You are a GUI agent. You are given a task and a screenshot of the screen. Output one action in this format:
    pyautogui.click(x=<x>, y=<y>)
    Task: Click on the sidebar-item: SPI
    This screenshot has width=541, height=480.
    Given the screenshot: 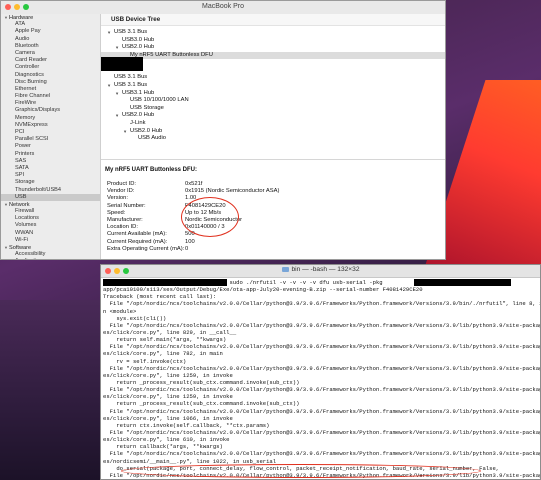 What is the action you would take?
    pyautogui.click(x=50, y=175)
    